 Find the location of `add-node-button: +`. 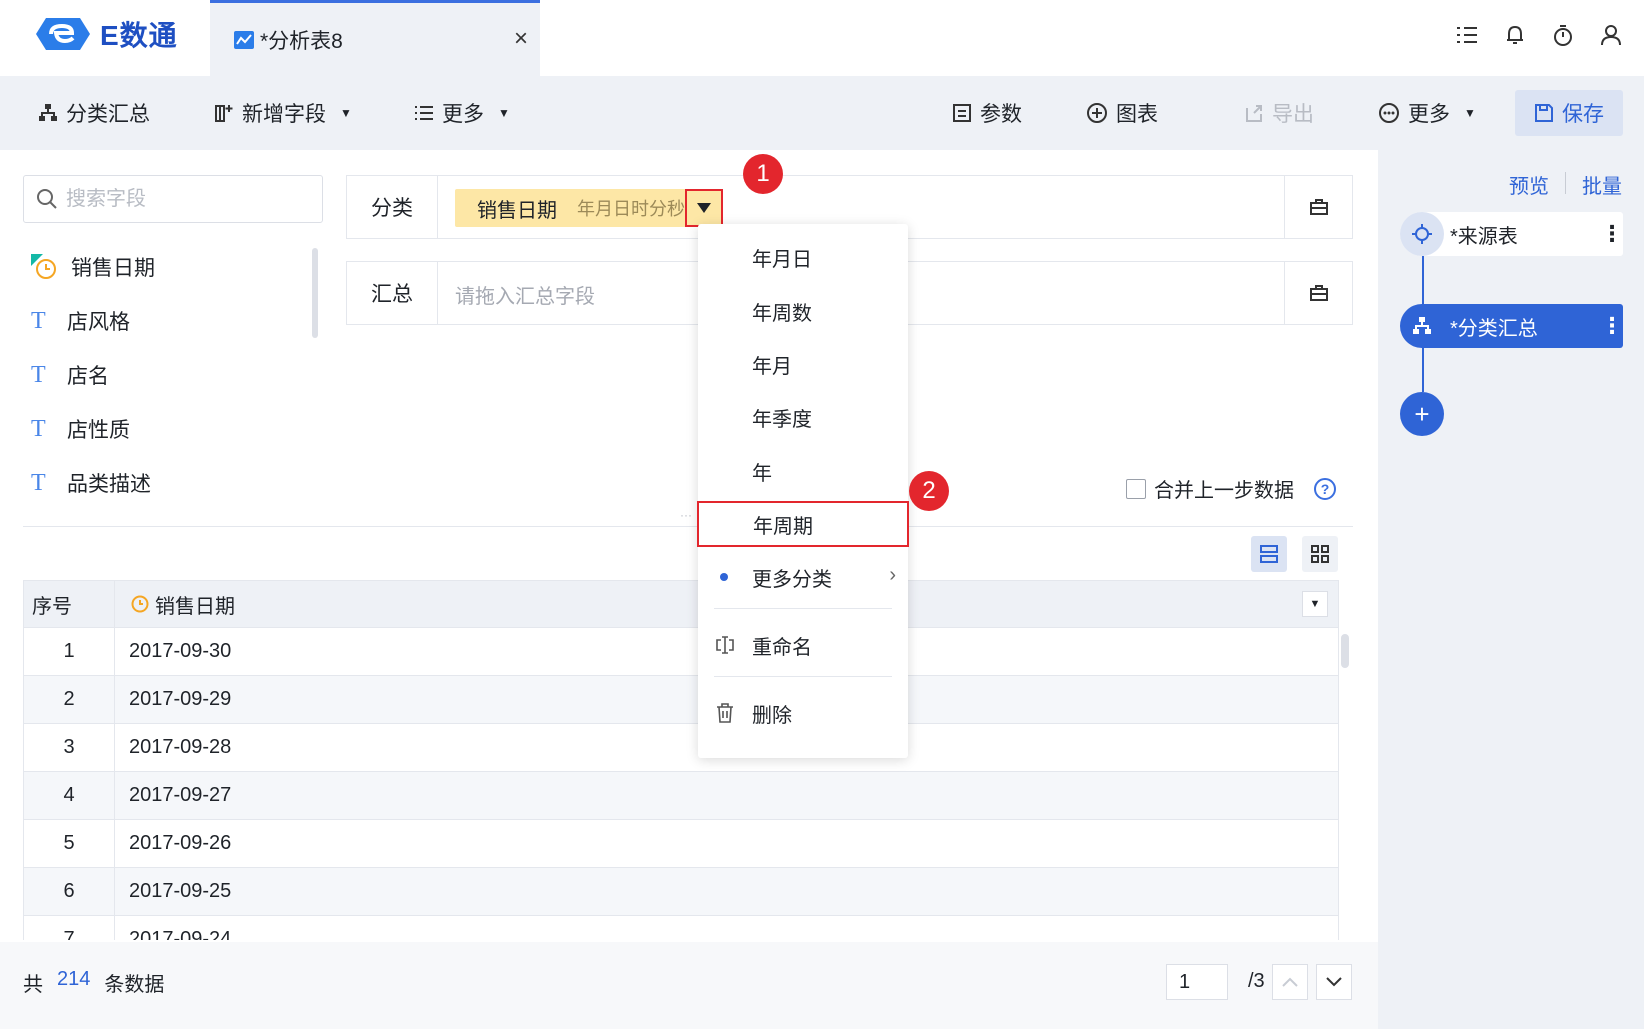

add-node-button: + is located at coordinates (1422, 414).